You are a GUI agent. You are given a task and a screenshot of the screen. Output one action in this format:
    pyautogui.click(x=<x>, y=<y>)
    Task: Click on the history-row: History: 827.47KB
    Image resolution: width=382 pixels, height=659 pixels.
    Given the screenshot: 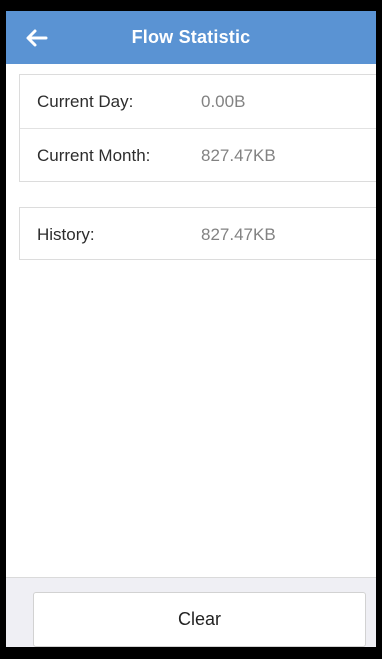 What is the action you would take?
    pyautogui.click(x=198, y=234)
    